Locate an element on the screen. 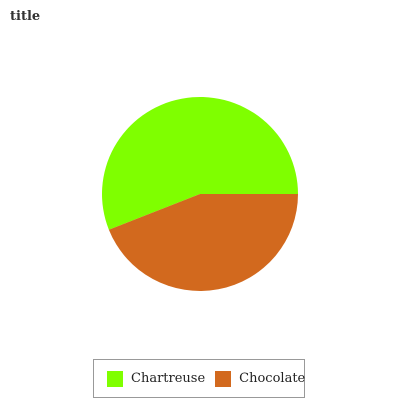 The width and height of the screenshot is (400, 400). legend-label-chocolate: Chocolate is located at coordinates (272, 378).